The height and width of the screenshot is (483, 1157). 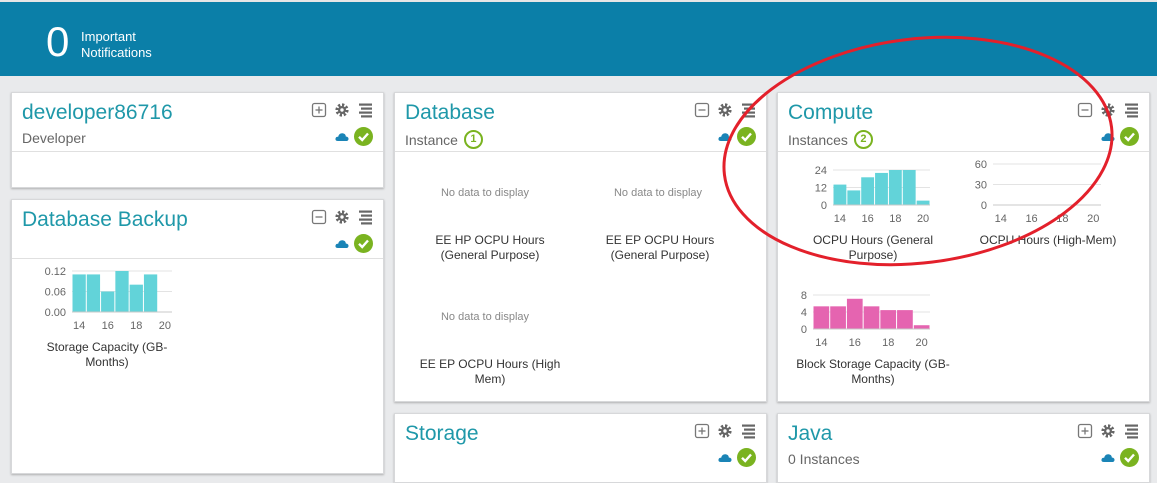 What do you see at coordinates (860, 196) in the screenshot?
I see `ocpu-general-chart: 24 12 0 14 16 18 20` at bounding box center [860, 196].